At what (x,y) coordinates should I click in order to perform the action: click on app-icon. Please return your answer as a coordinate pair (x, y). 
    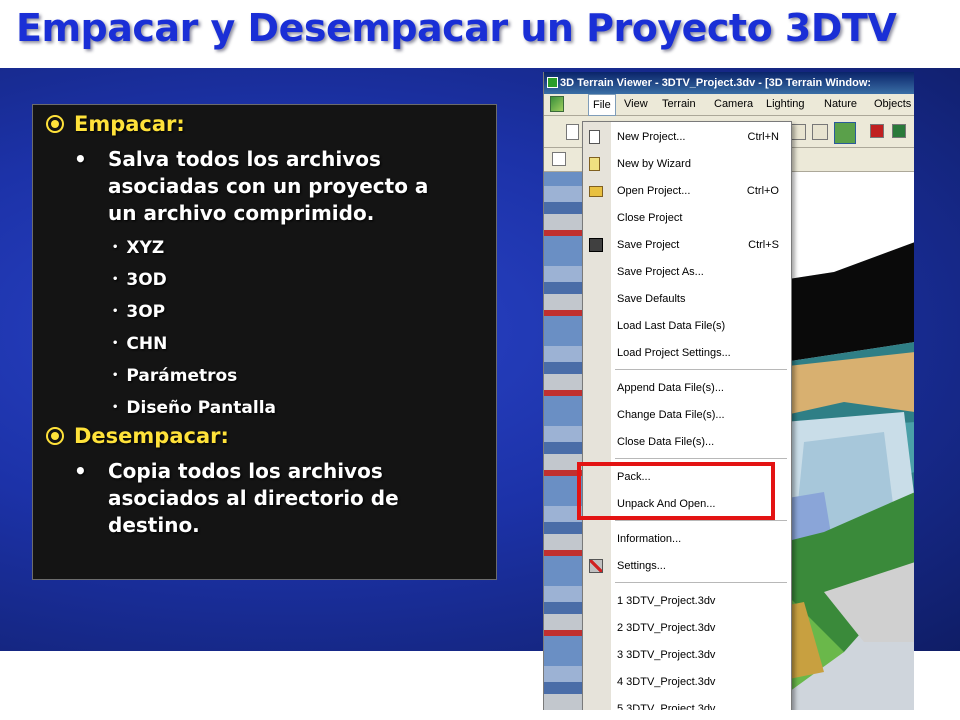
    Looking at the image, I should click on (552, 82).